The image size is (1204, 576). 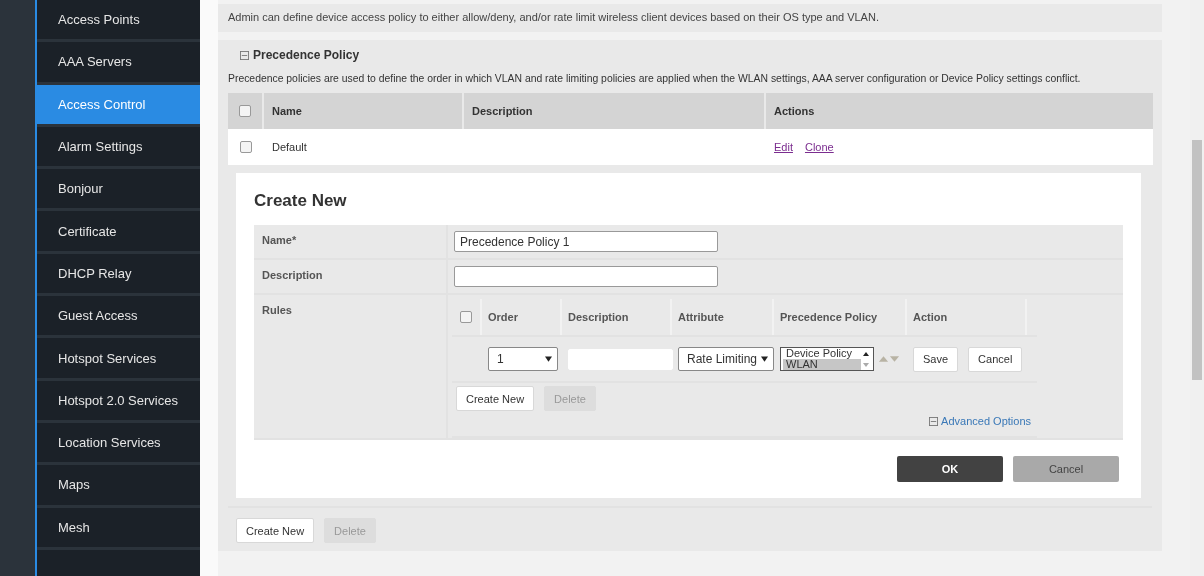 What do you see at coordinates (289, 147) in the screenshot?
I see `table-cell-text: Default` at bounding box center [289, 147].